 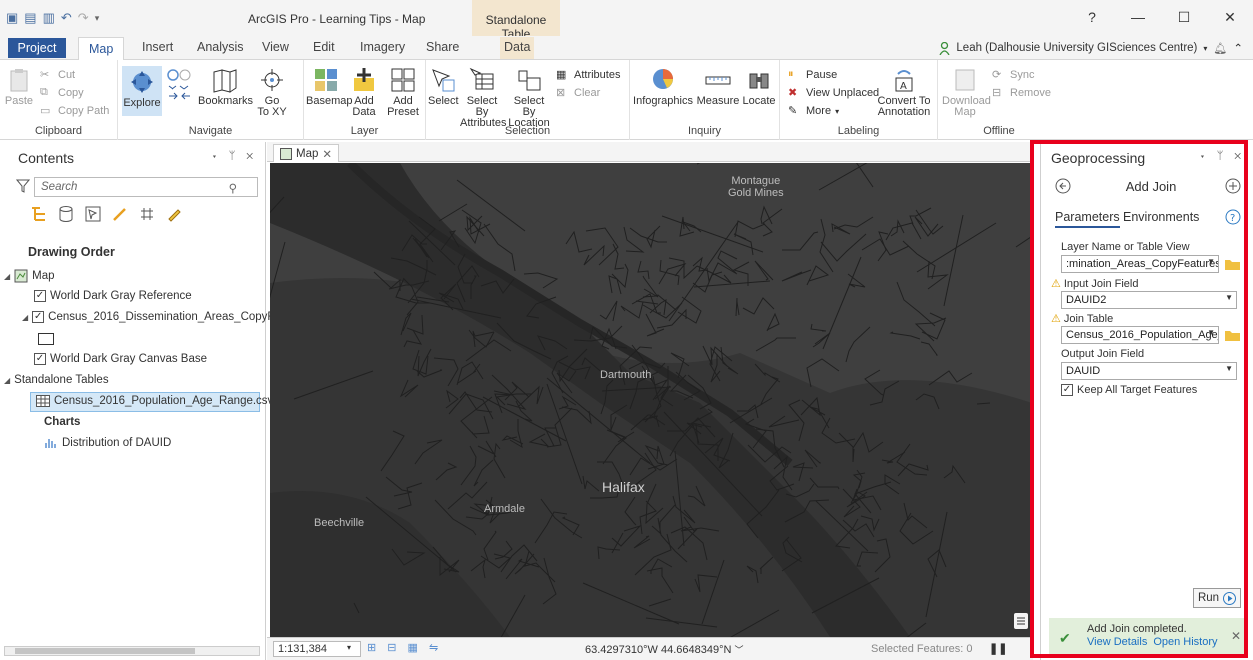 I want to click on list-by-selection-icon, so click(x=93, y=214).